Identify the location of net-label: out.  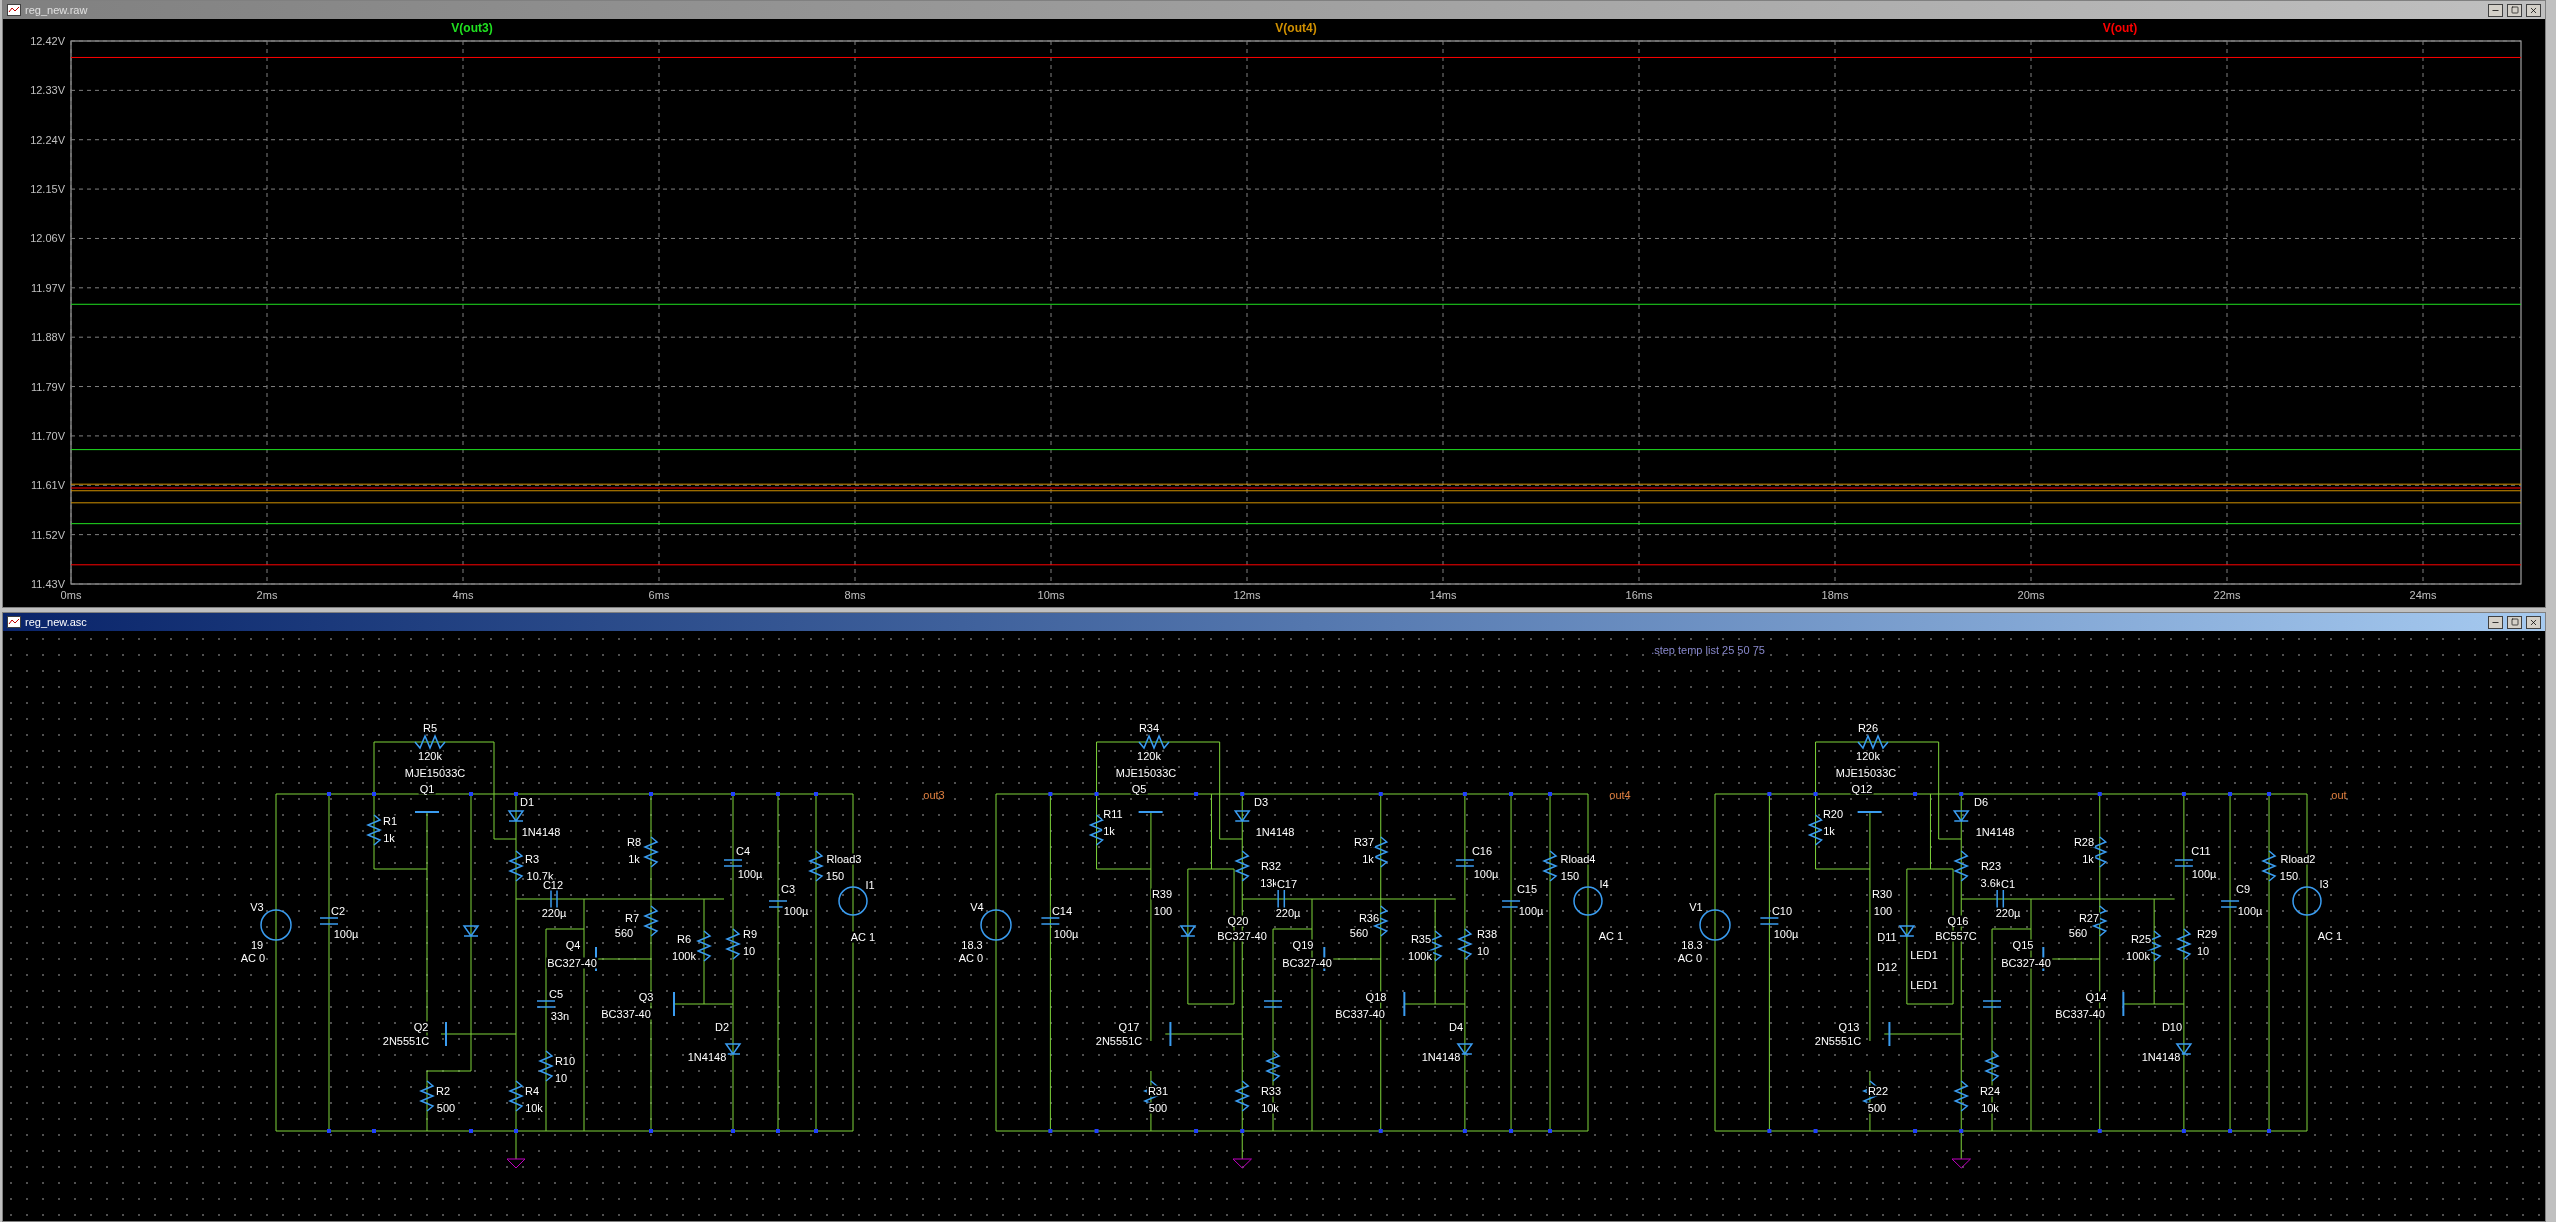
(2339, 795).